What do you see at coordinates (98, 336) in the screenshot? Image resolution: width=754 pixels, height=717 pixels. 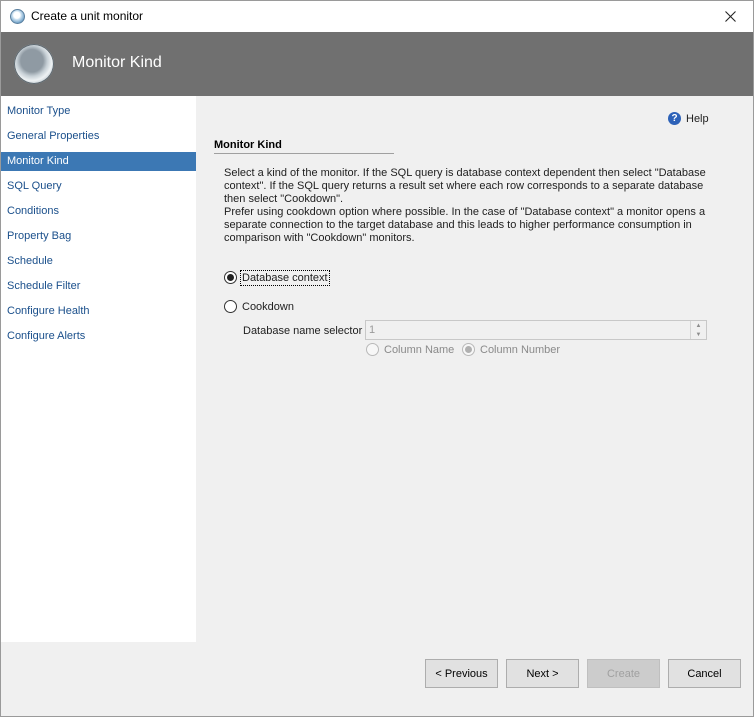 I see `sidebar-item-configure-alerts: Configure Alerts` at bounding box center [98, 336].